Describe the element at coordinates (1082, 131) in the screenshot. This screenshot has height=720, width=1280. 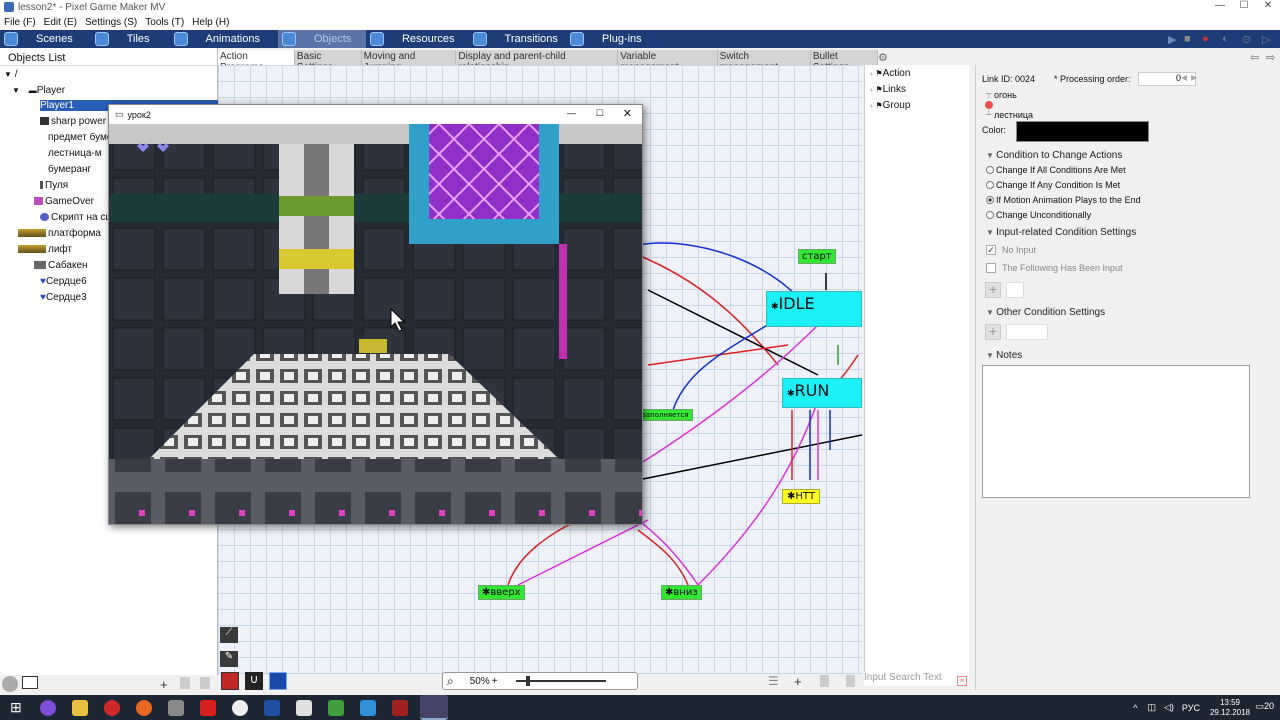
I see `color-swatch` at that location.